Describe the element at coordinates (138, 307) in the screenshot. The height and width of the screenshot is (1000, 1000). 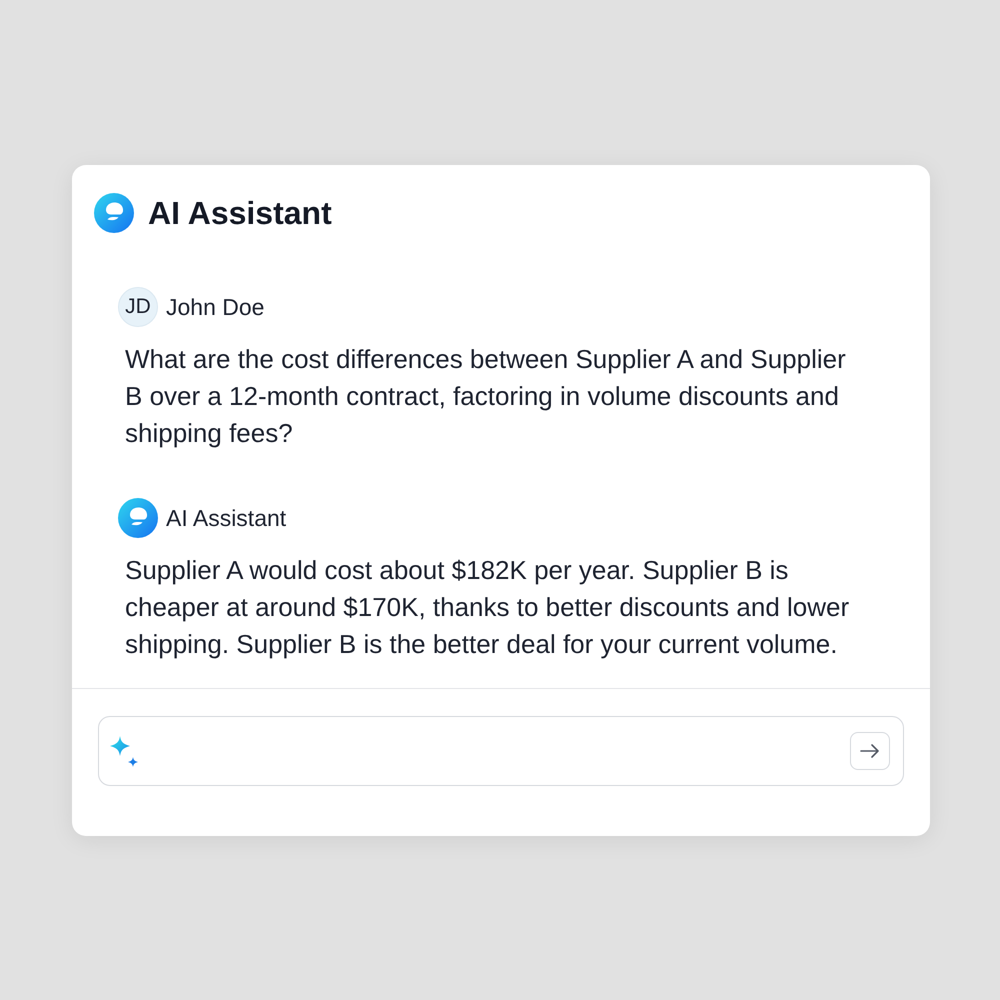
I see `user-avatar: JD` at that location.